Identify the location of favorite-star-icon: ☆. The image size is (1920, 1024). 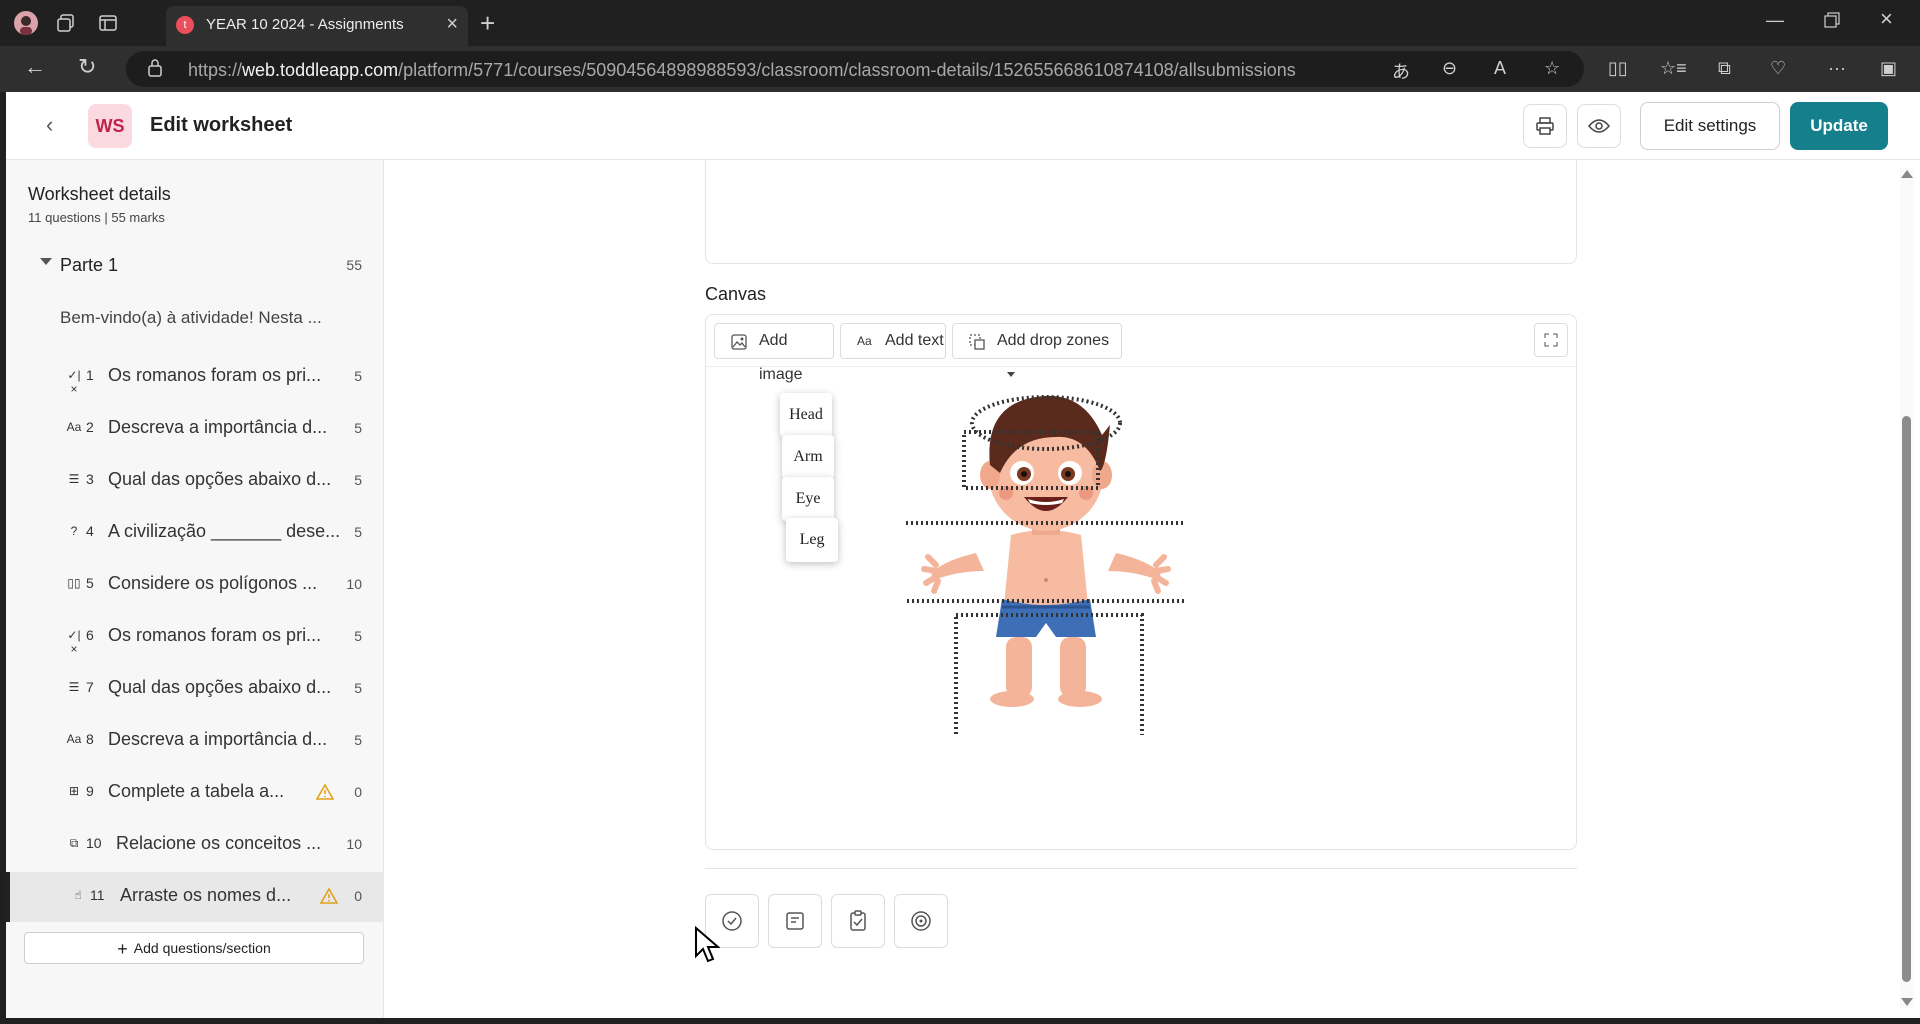
(1552, 68).